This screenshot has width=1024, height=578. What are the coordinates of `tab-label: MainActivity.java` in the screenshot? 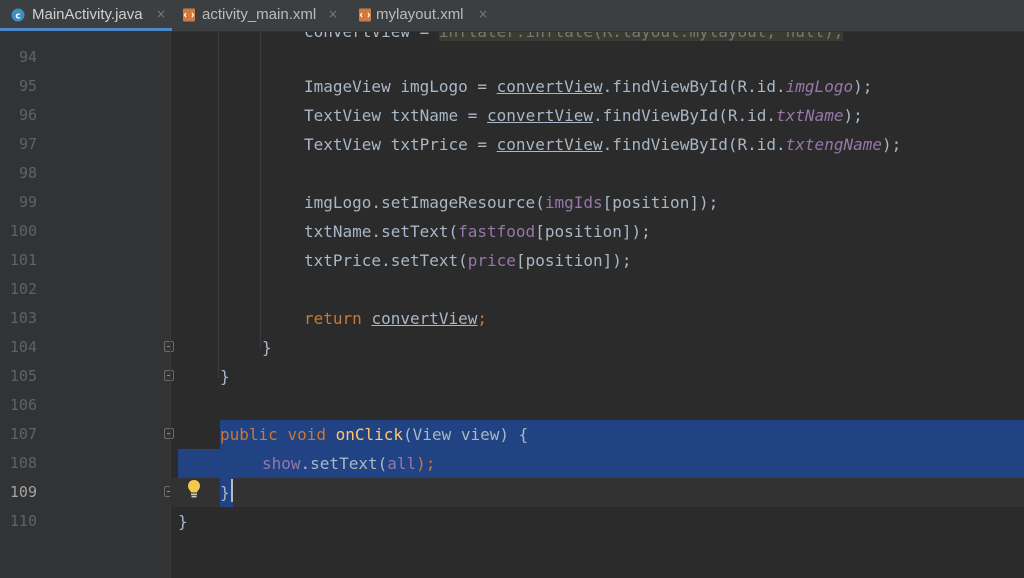 It's located at (87, 14).